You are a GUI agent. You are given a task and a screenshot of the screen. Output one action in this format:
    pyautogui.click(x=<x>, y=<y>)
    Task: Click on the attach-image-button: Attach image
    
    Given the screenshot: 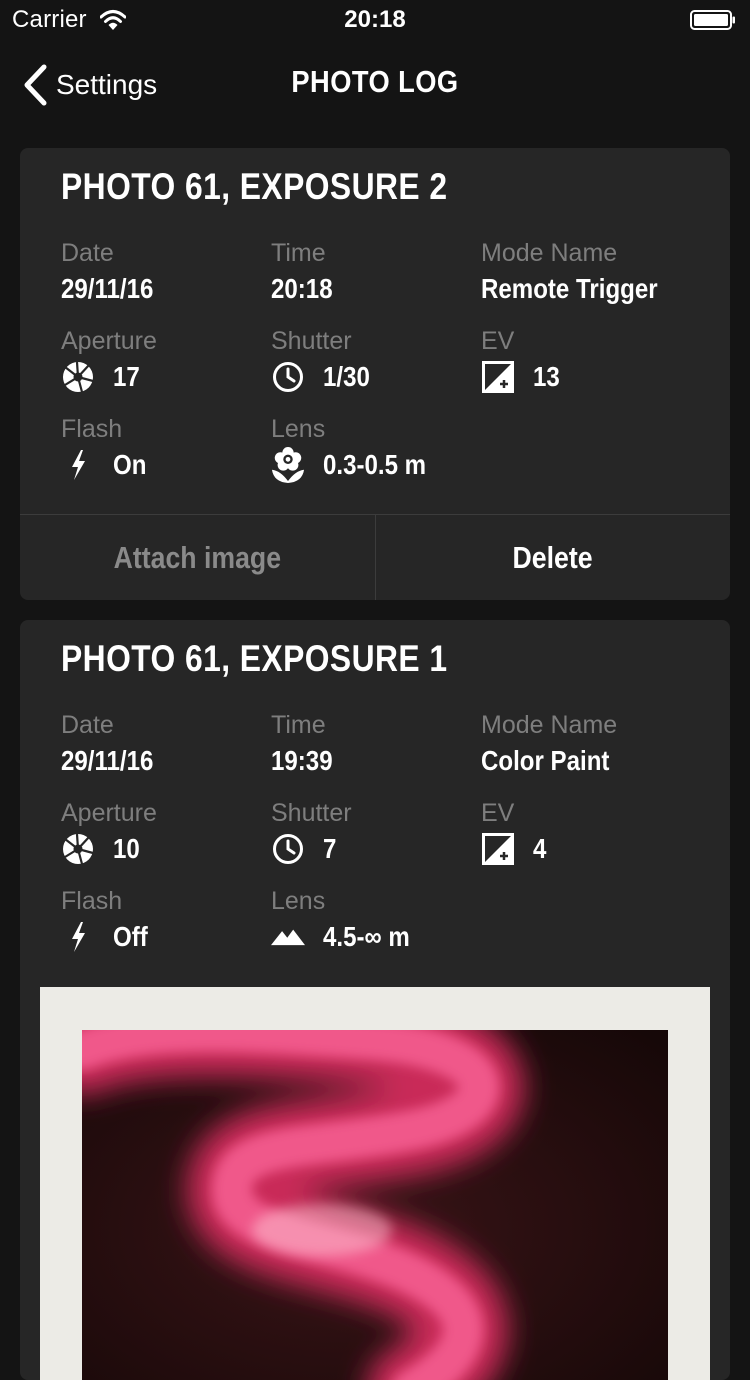 What is the action you would take?
    pyautogui.click(x=197, y=557)
    